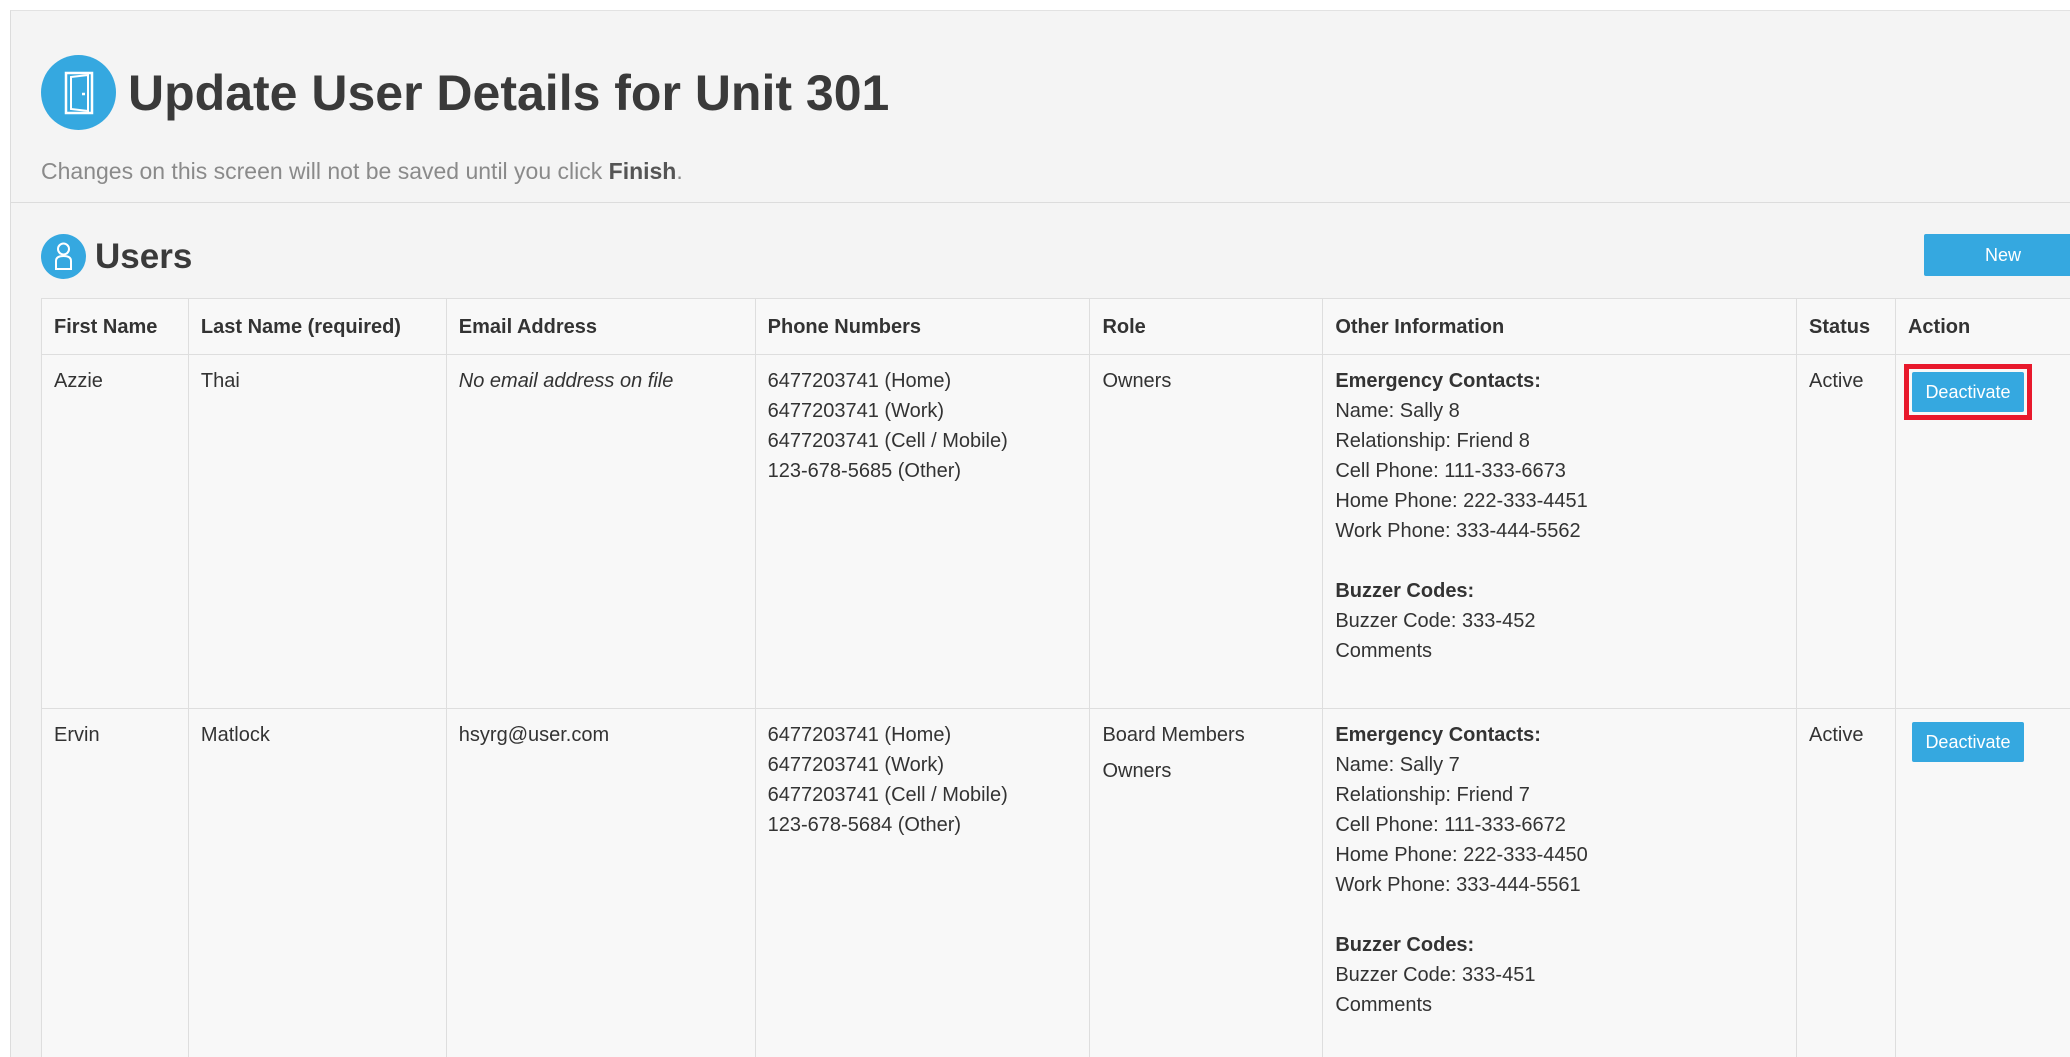 The image size is (2070, 1057). Describe the element at coordinates (864, 471) in the screenshot. I see `phone-line: 123-678-5685 (Other)` at that location.